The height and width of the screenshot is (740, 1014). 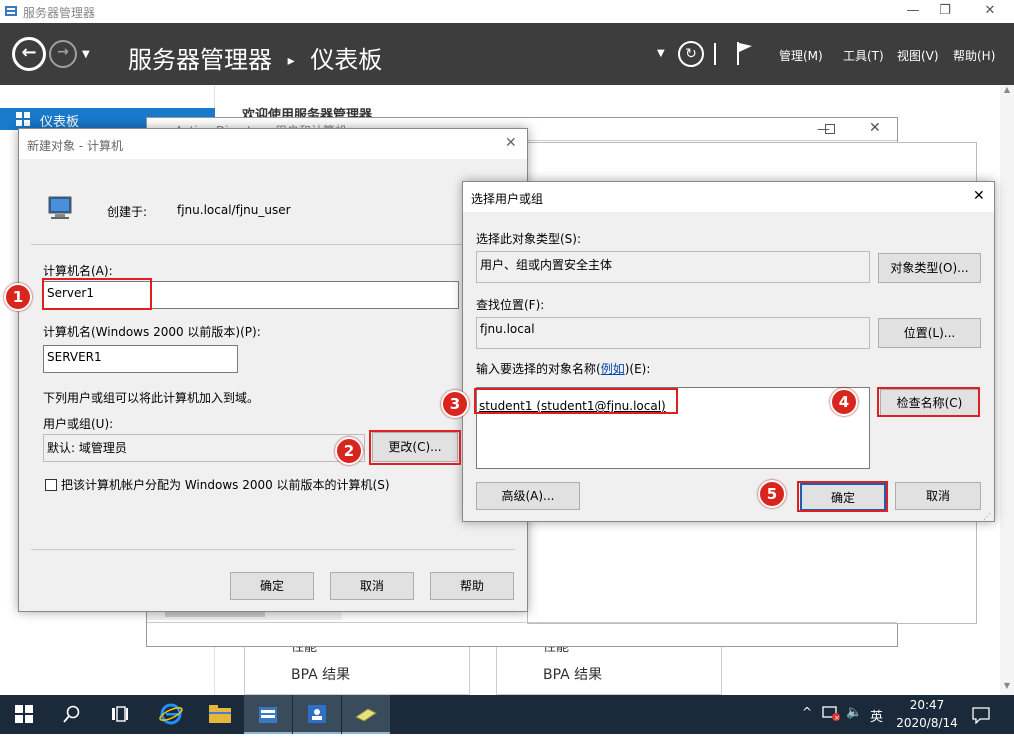 What do you see at coordinates (507, 11) in the screenshot?
I see `window-titlebar: 服务器管理器 — ❐ ✕` at bounding box center [507, 11].